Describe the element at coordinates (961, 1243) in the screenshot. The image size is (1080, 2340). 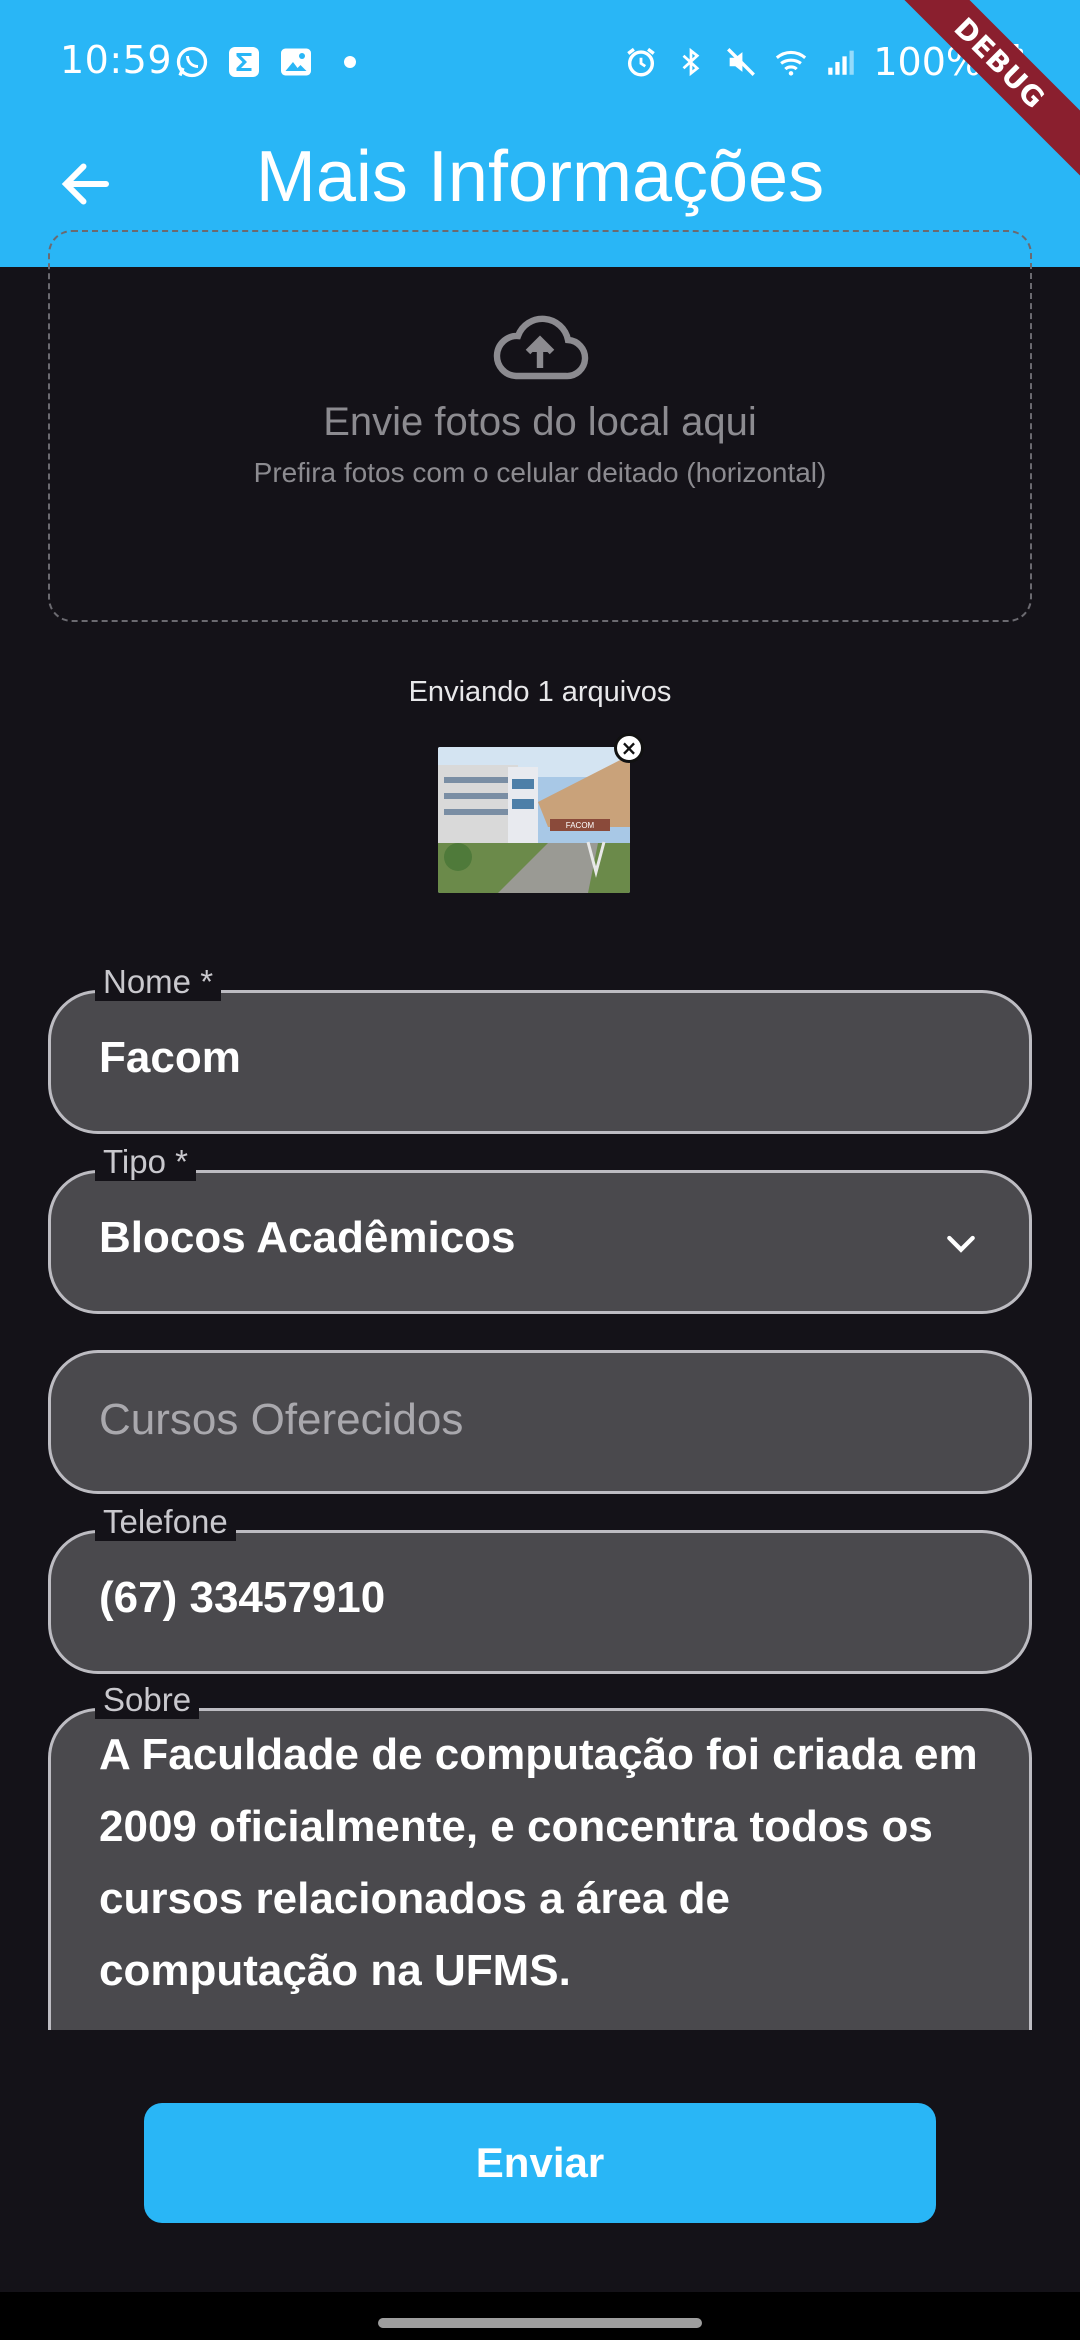
I see `chevron-down-icon` at that location.